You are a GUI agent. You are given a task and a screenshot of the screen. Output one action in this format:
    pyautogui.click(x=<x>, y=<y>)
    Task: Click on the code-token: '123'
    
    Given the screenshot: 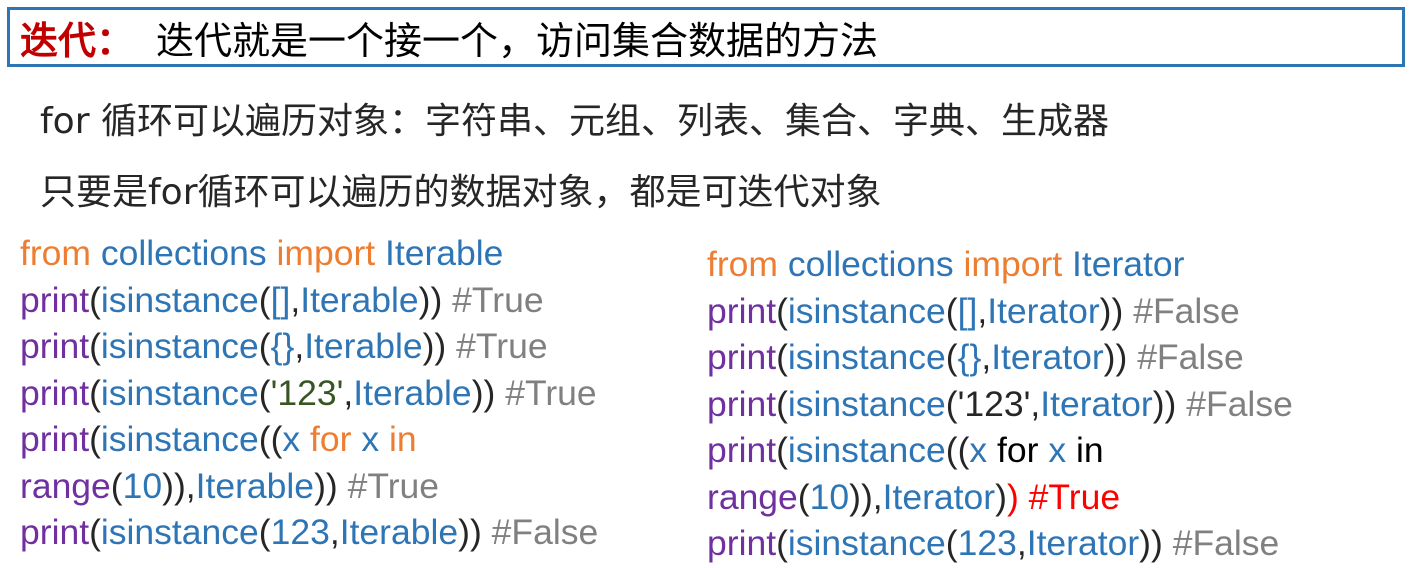 What is the action you would take?
    pyautogui.click(x=994, y=403)
    